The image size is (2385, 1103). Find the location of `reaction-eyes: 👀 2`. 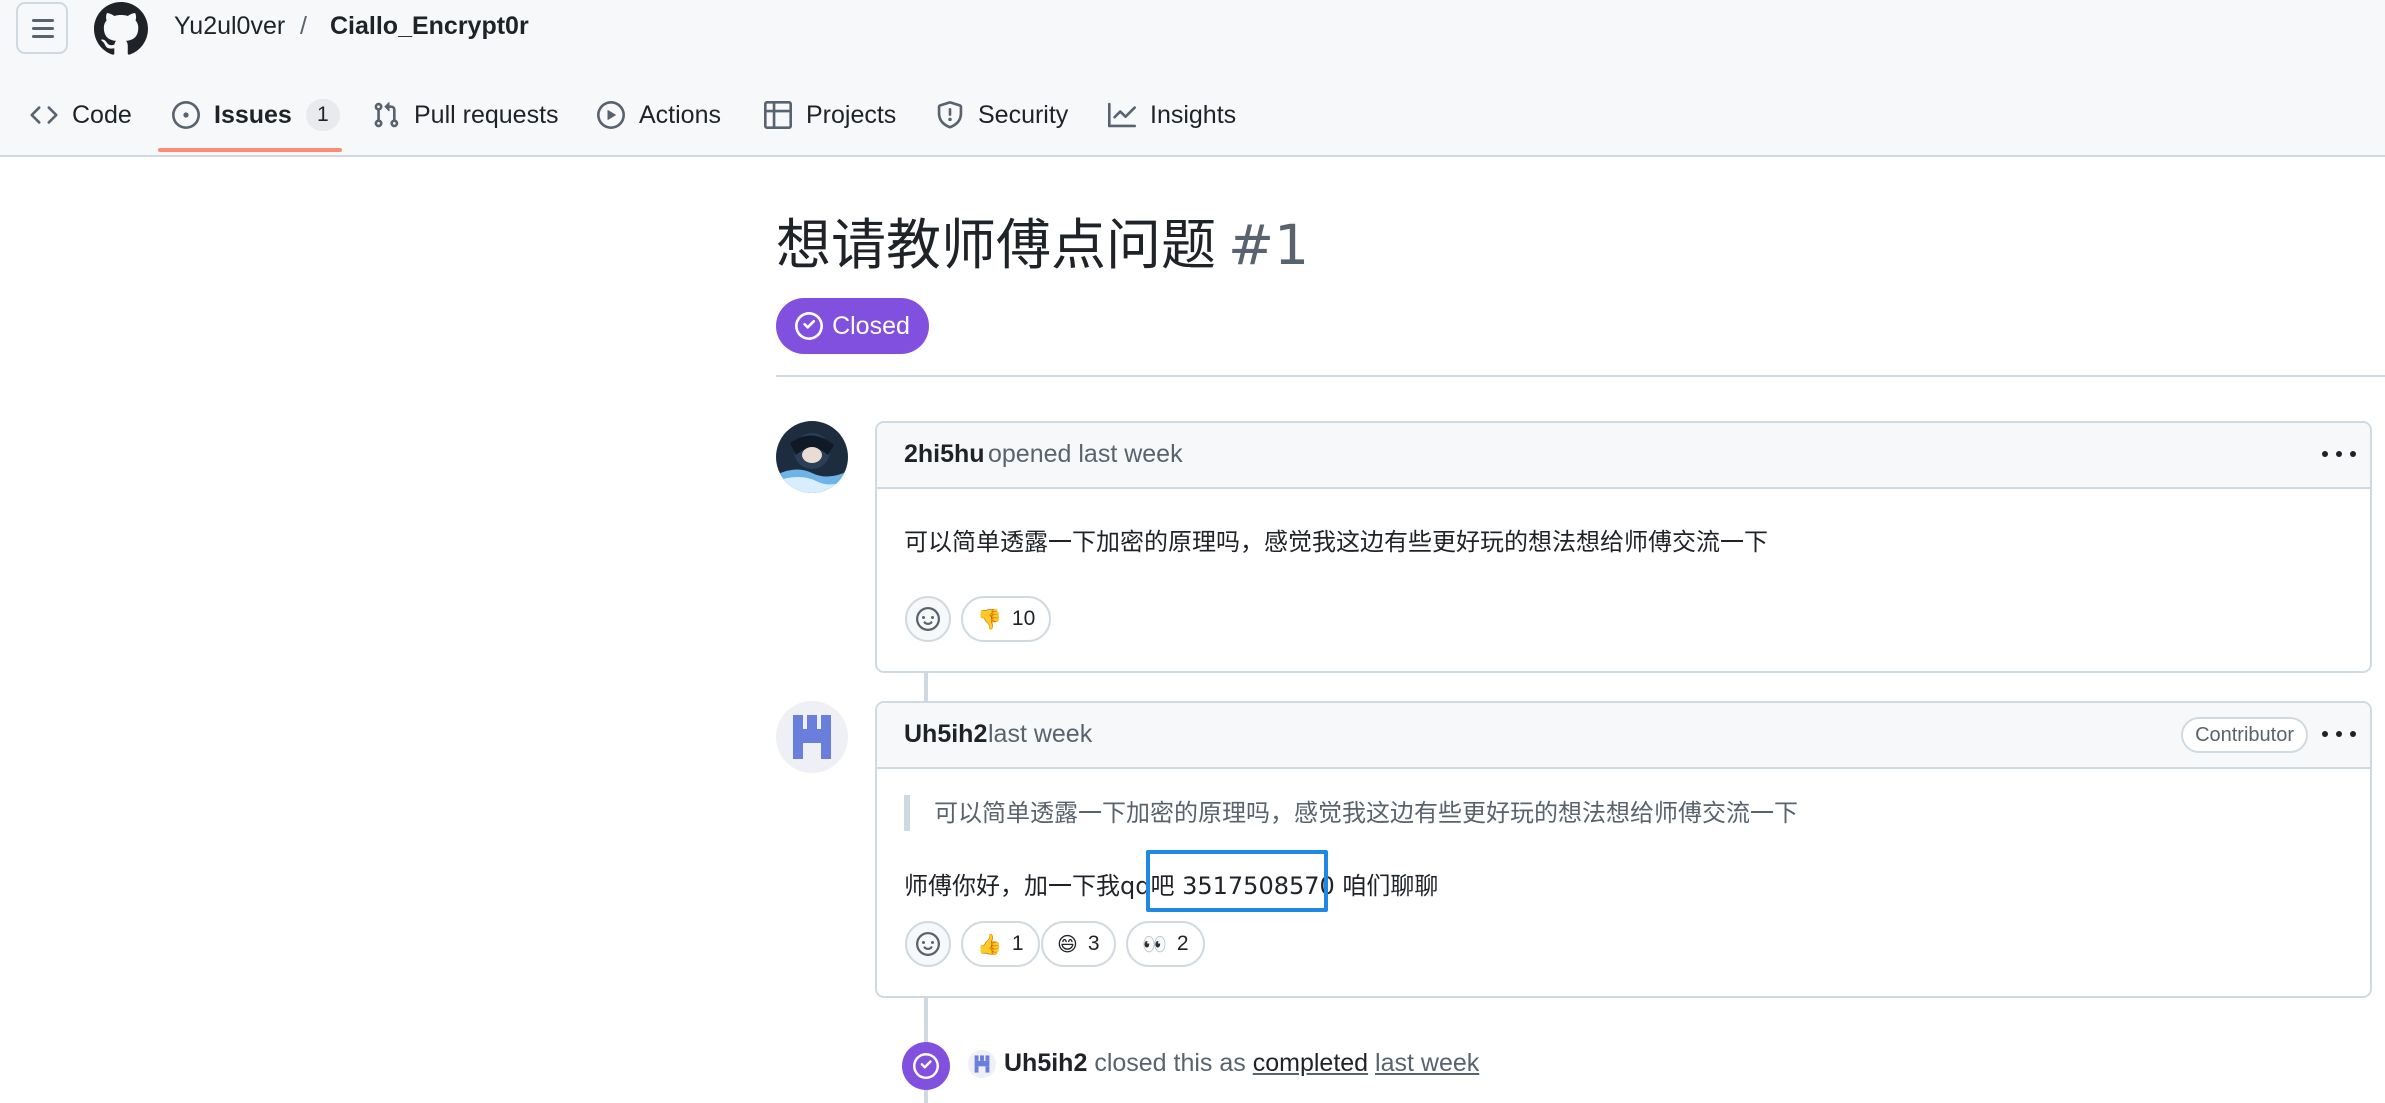

reaction-eyes: 👀 2 is located at coordinates (1165, 944).